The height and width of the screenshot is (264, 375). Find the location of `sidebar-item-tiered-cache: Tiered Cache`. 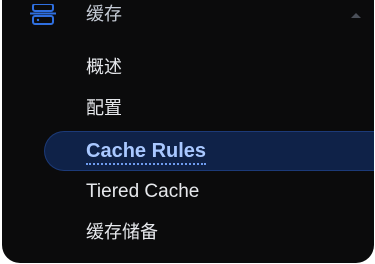

sidebar-item-tiered-cache: Tiered Cache is located at coordinates (209, 192).